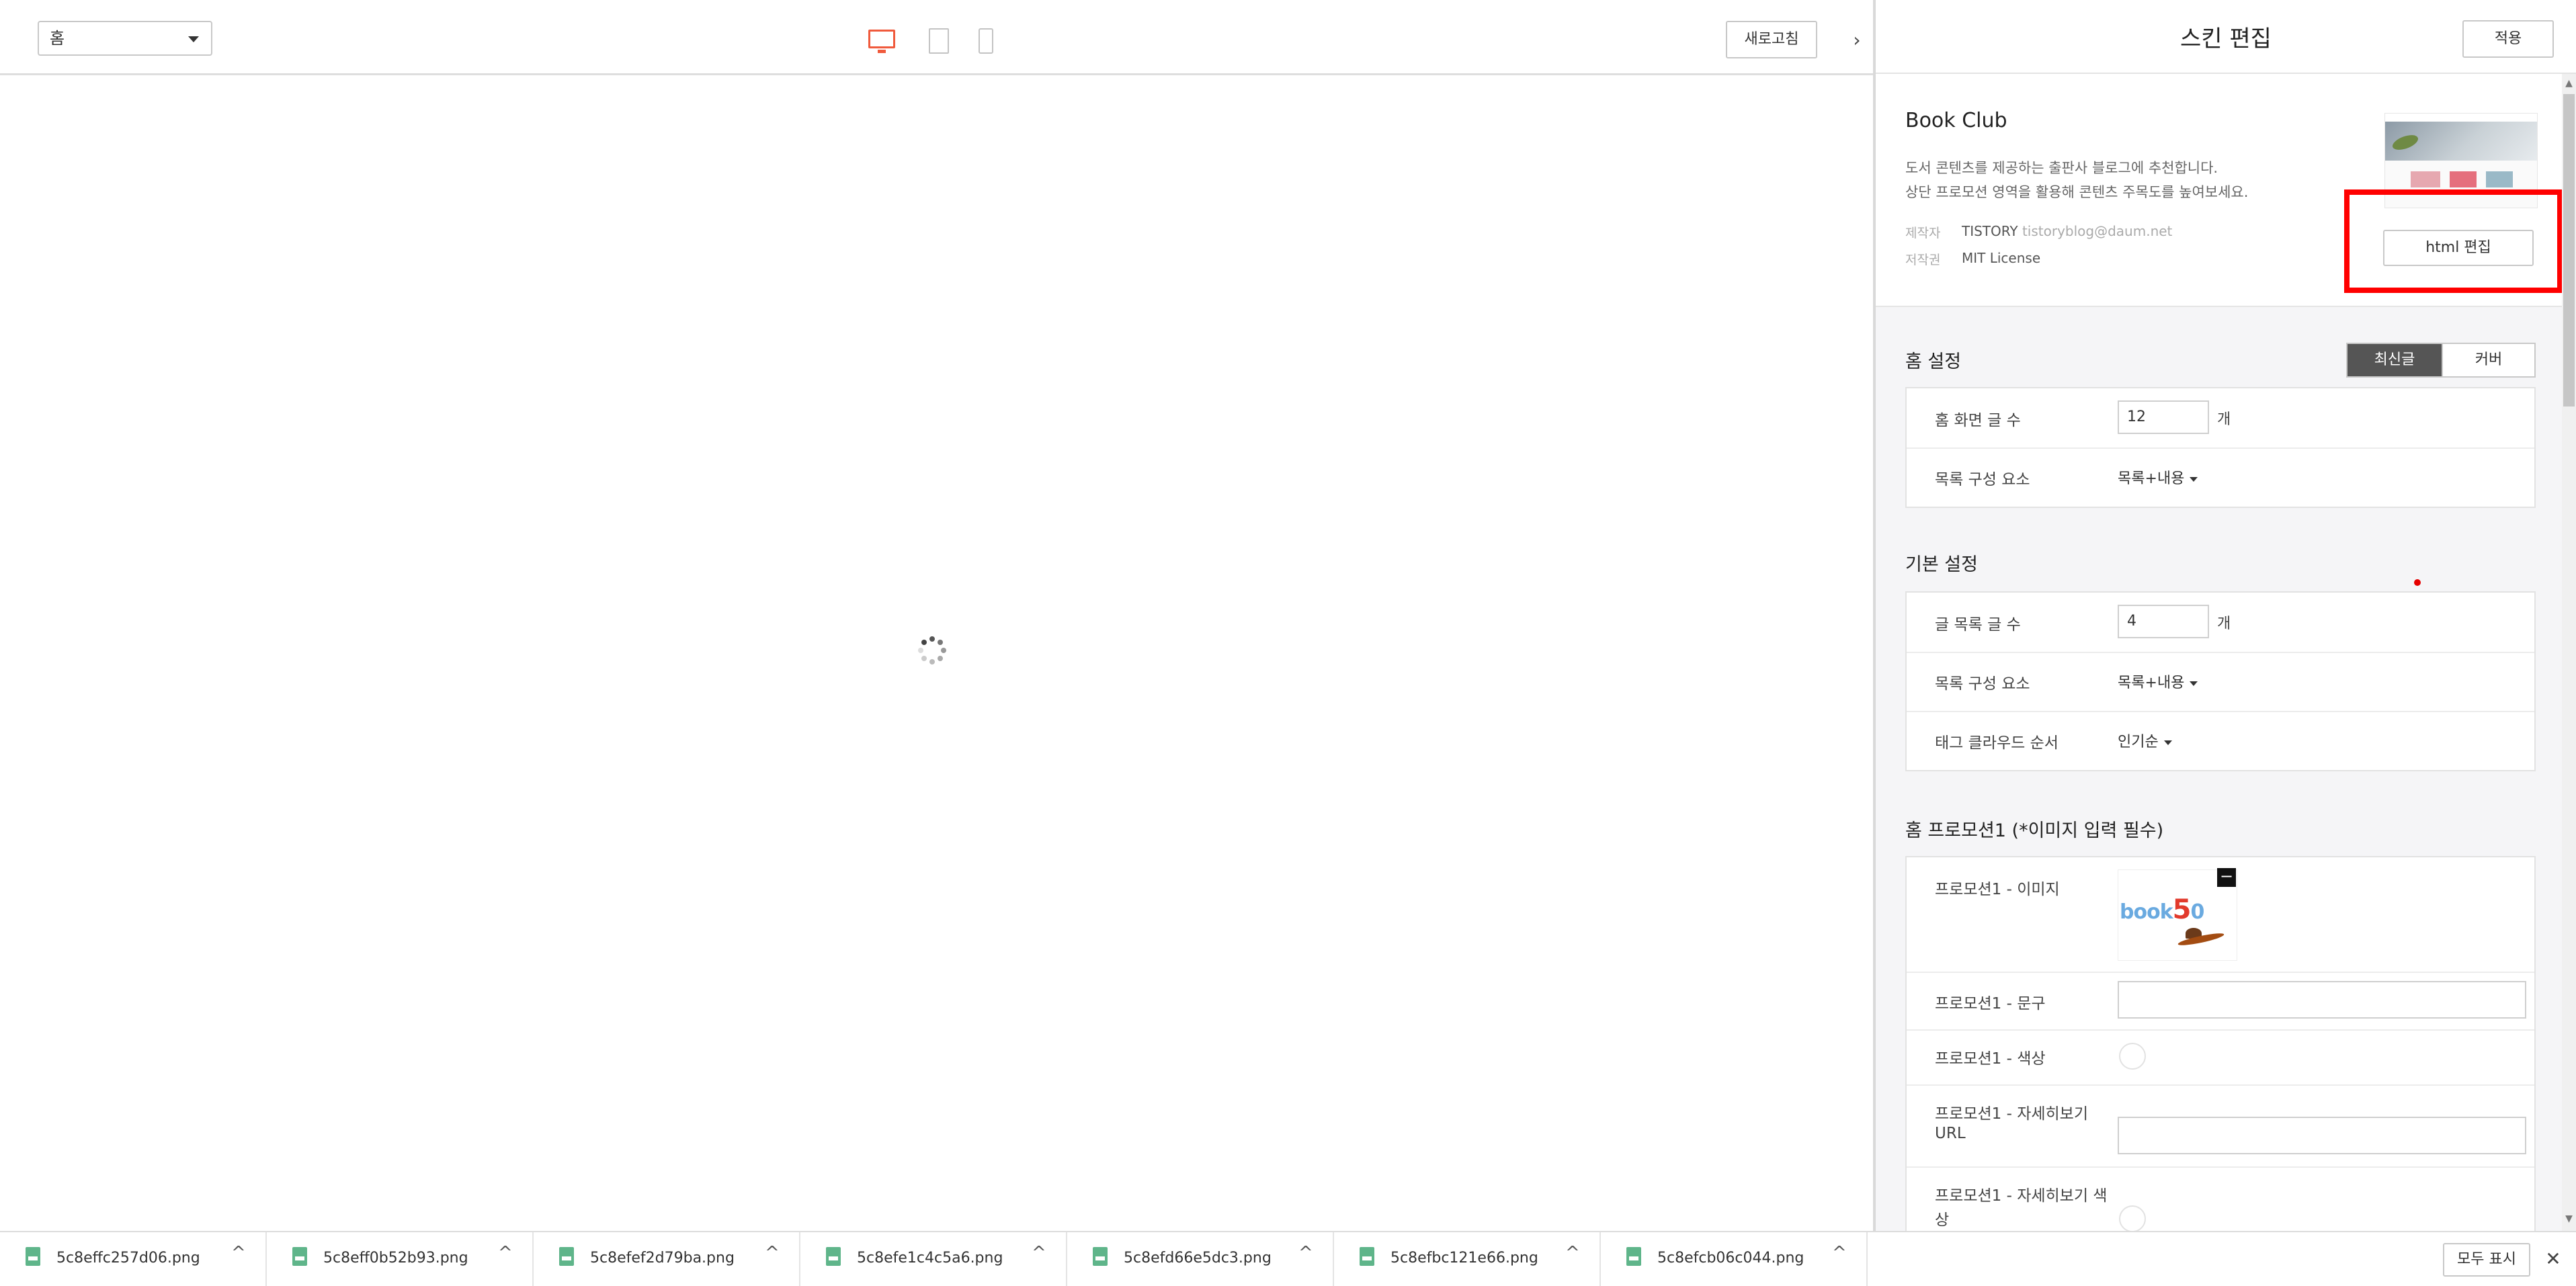 The image size is (2576, 1286). Describe the element at coordinates (2163, 621) in the screenshot. I see `list-post-count-input: 4` at that location.